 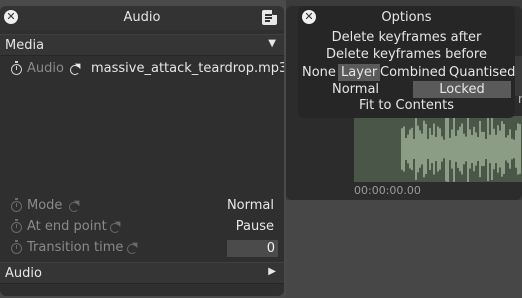 What do you see at coordinates (272, 271) in the screenshot?
I see `chevron-right-icon: ▶` at bounding box center [272, 271].